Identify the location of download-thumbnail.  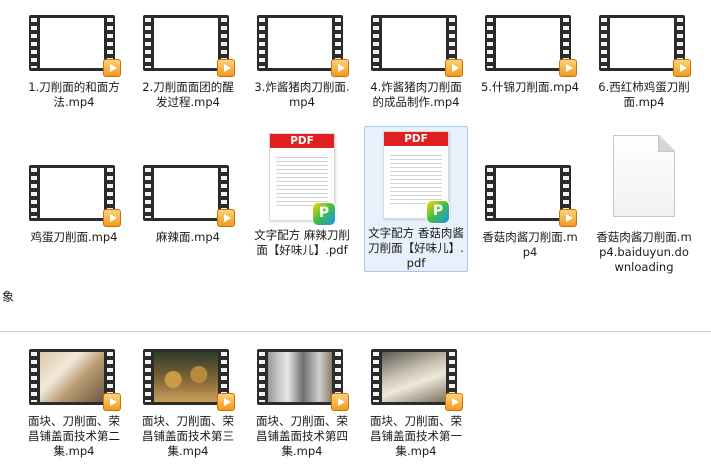
(644, 181).